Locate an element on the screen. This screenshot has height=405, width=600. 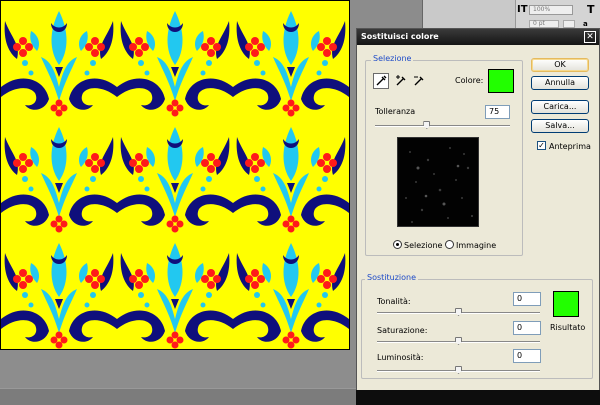
eyedropper-plus-tool is located at coordinates (401, 81).